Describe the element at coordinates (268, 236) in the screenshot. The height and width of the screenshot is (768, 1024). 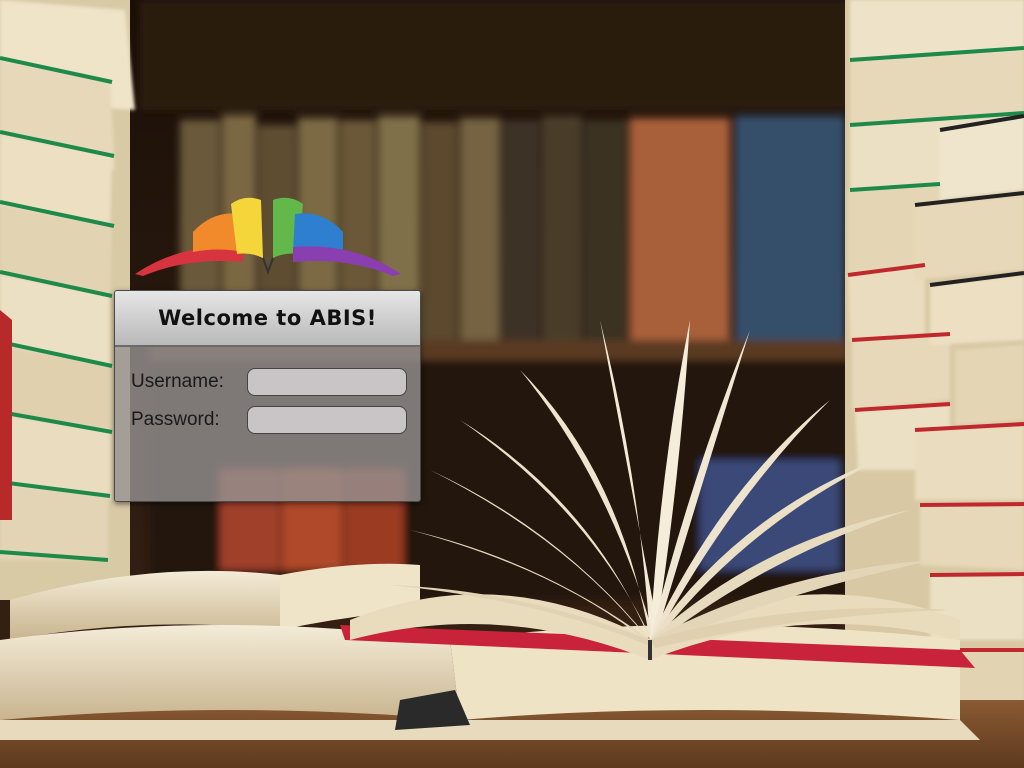
I see `abis-logo-icon` at that location.